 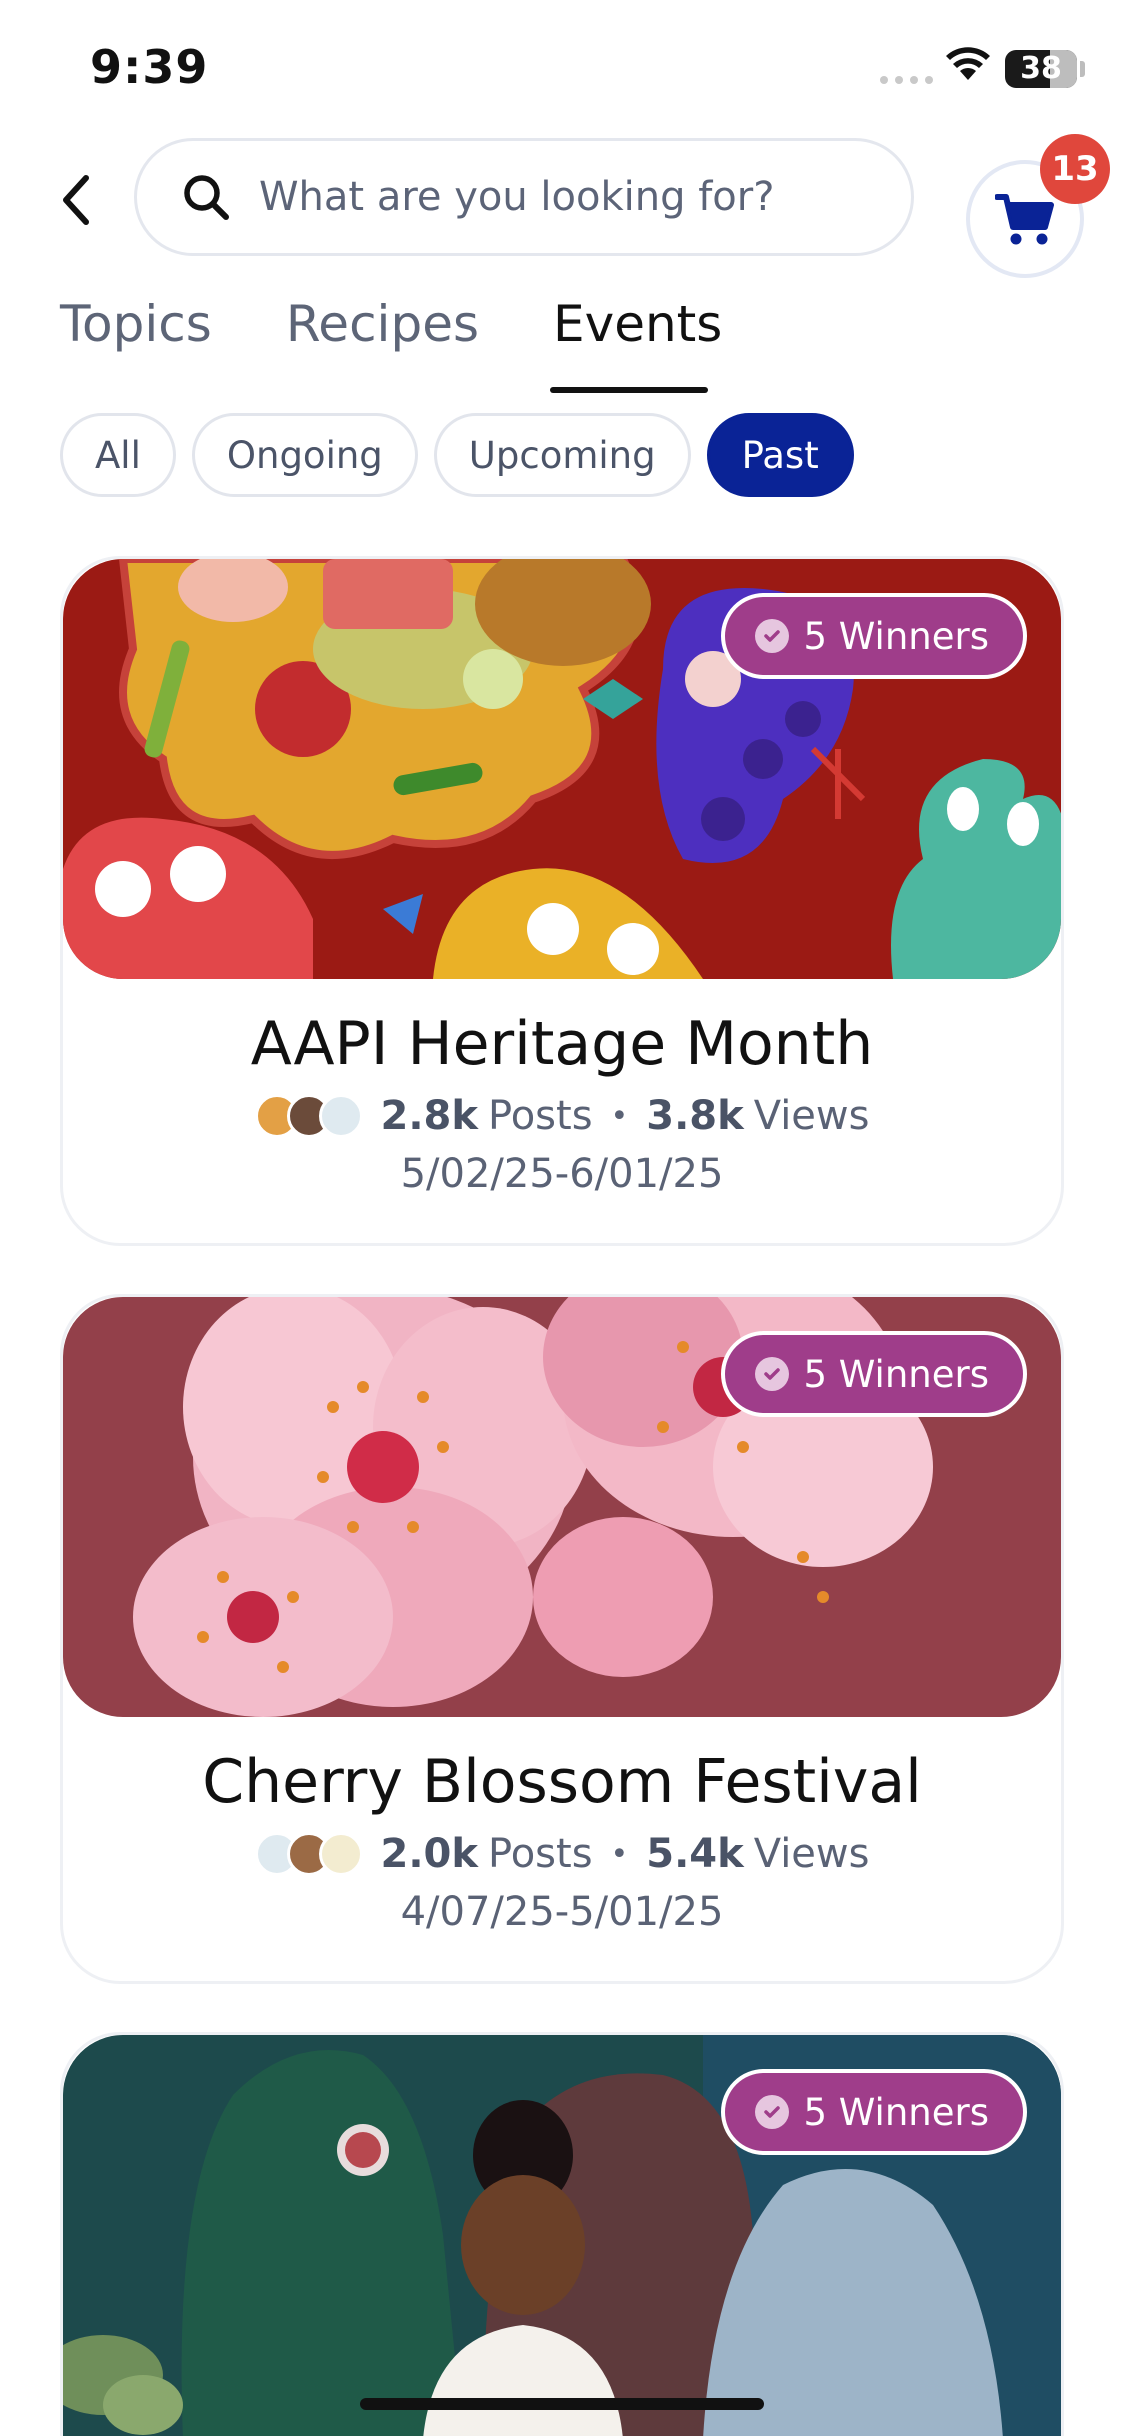 What do you see at coordinates (562, 1912) in the screenshot?
I see `event-dates: 4/07/25-5/01/25` at bounding box center [562, 1912].